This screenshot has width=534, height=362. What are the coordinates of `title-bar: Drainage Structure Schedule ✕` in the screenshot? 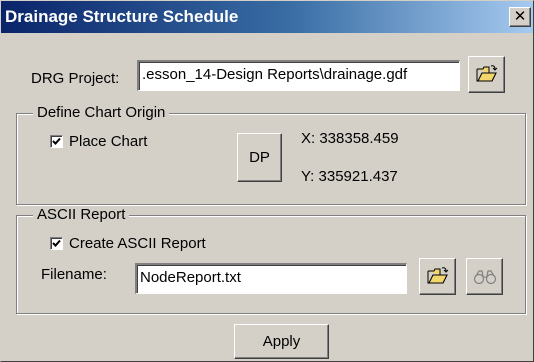 It's located at (267, 17).